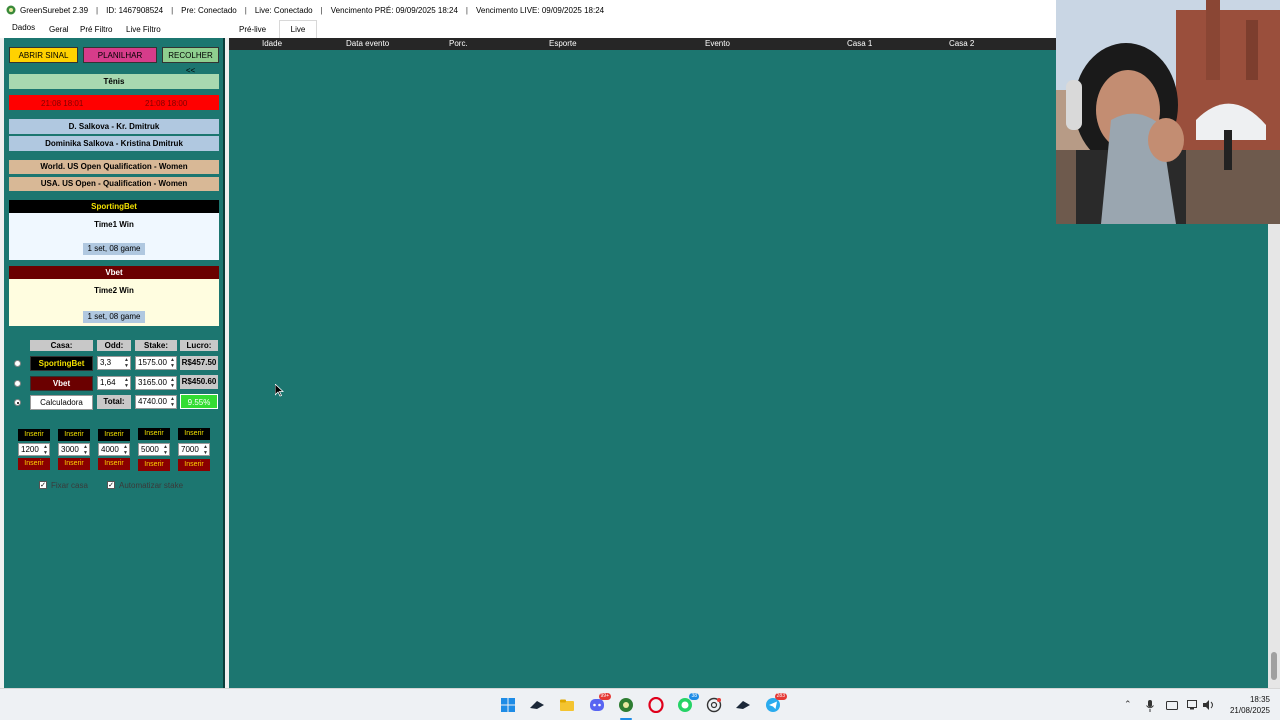 This screenshot has height=720, width=1280. What do you see at coordinates (563, 43) in the screenshot?
I see `col-esporte: Esporte` at bounding box center [563, 43].